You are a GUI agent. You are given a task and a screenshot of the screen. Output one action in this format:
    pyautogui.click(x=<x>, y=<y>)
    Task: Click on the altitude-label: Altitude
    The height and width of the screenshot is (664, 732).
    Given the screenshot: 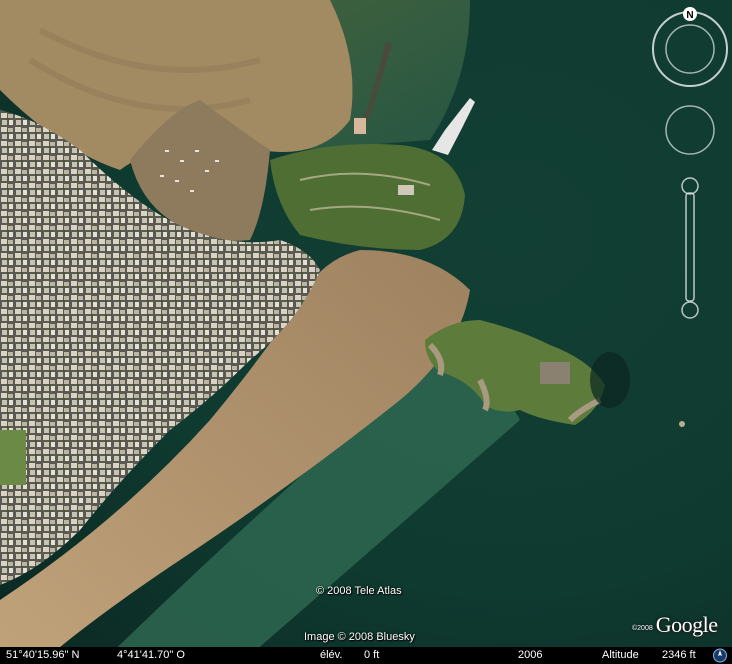 What is the action you would take?
    pyautogui.click(x=620, y=655)
    